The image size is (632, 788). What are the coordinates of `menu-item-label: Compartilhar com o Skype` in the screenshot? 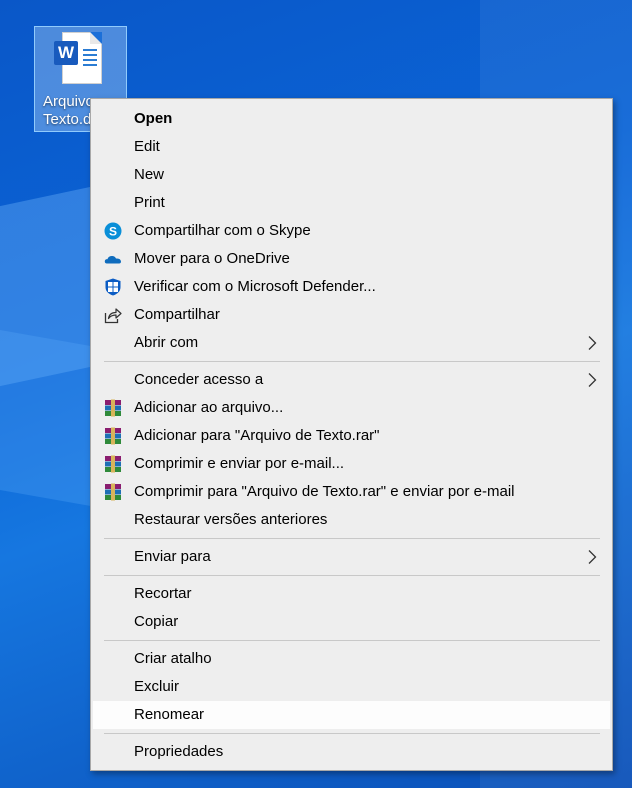 It's located at (222, 230).